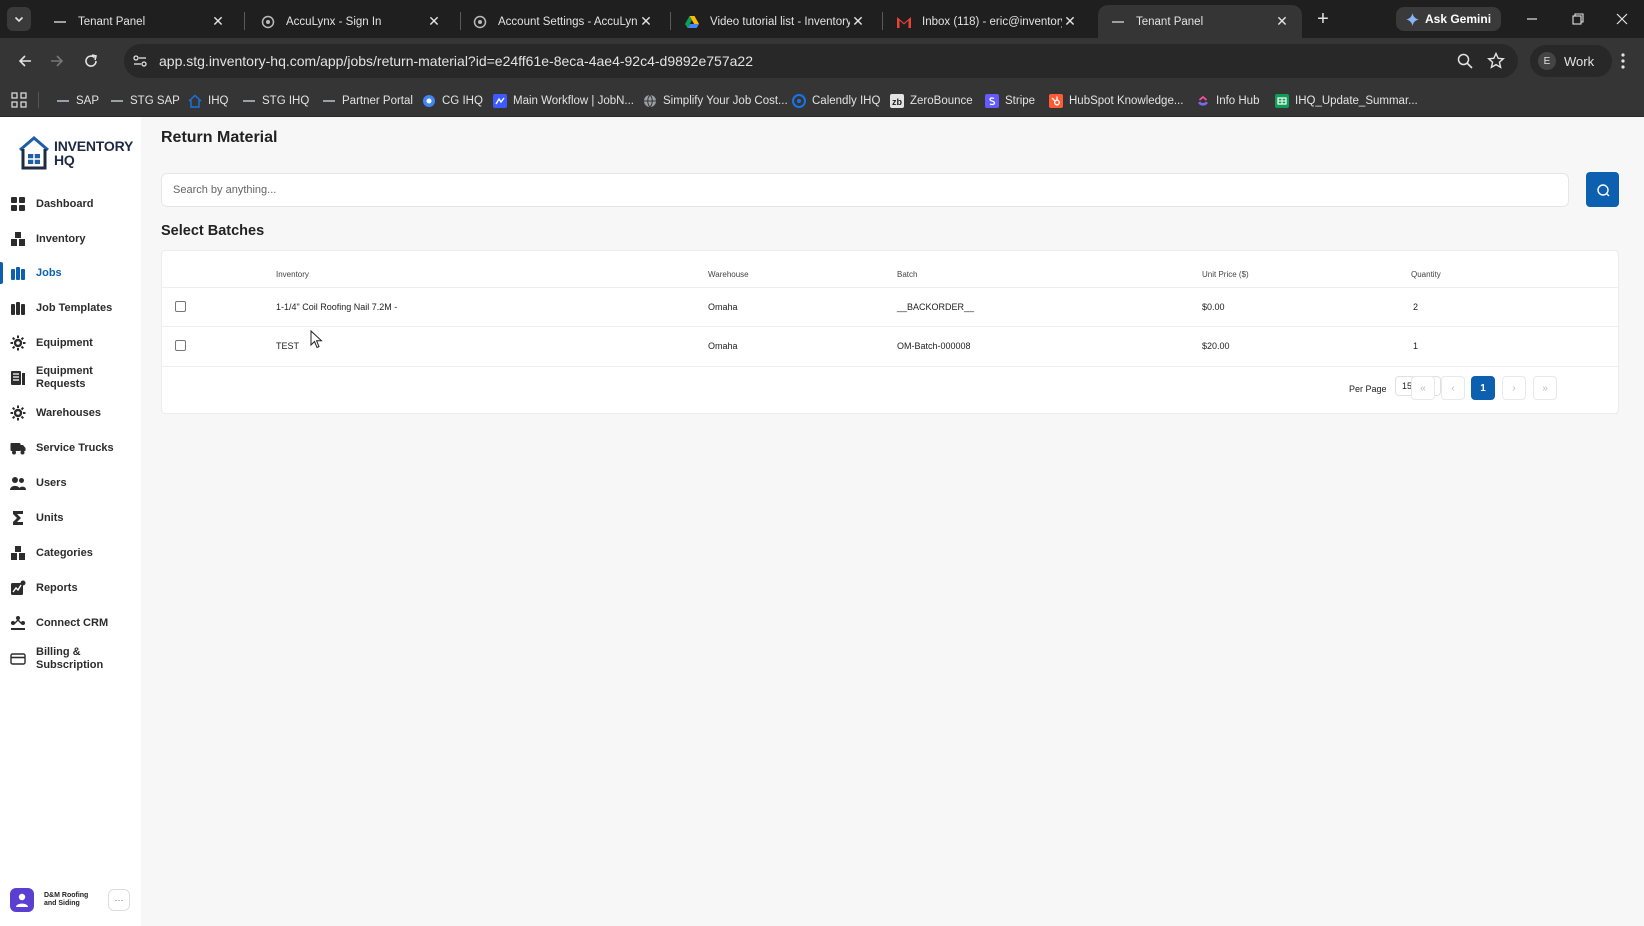 Image resolution: width=1644 pixels, height=926 pixels. I want to click on back-button, so click(25, 61).